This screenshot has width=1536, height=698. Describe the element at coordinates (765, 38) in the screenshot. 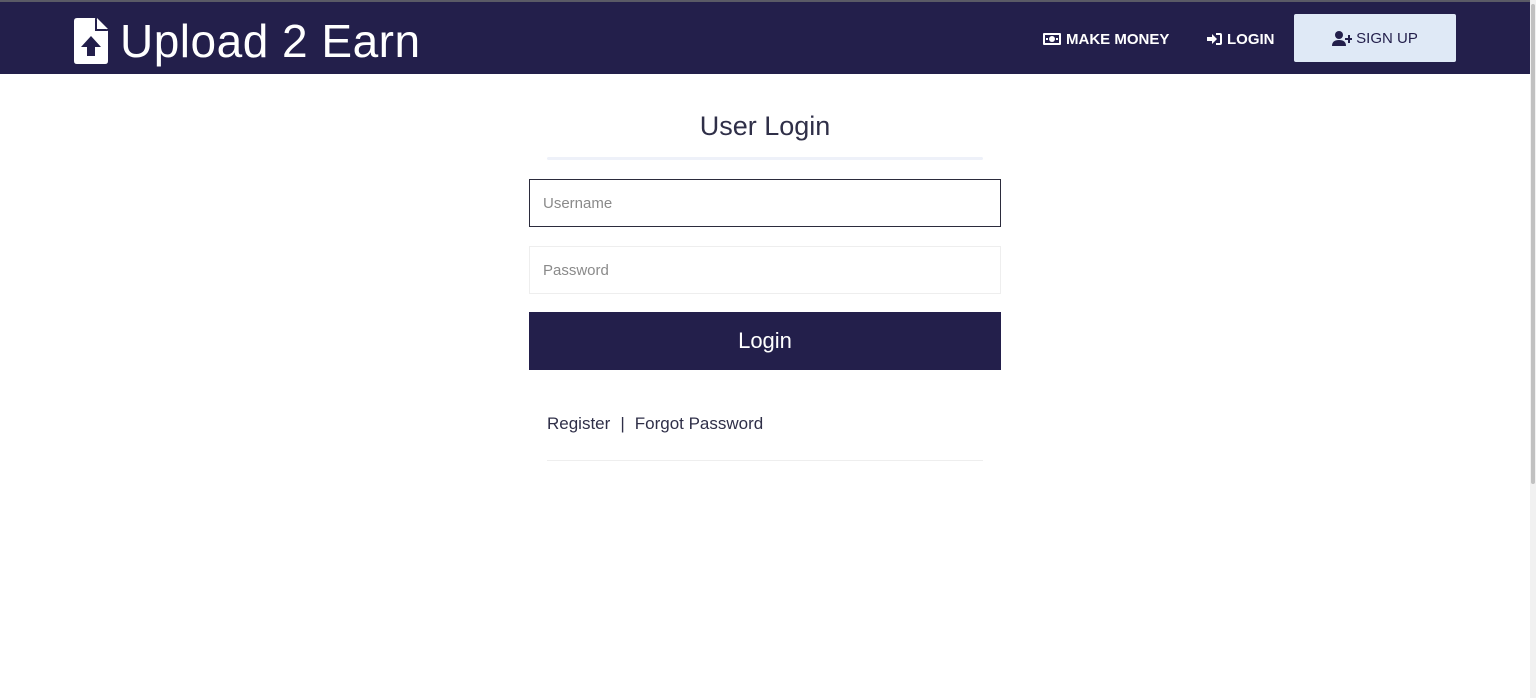

I see `navbar: Upload 2 Earn MAKE MONEY LOGIN SIGN UP` at that location.